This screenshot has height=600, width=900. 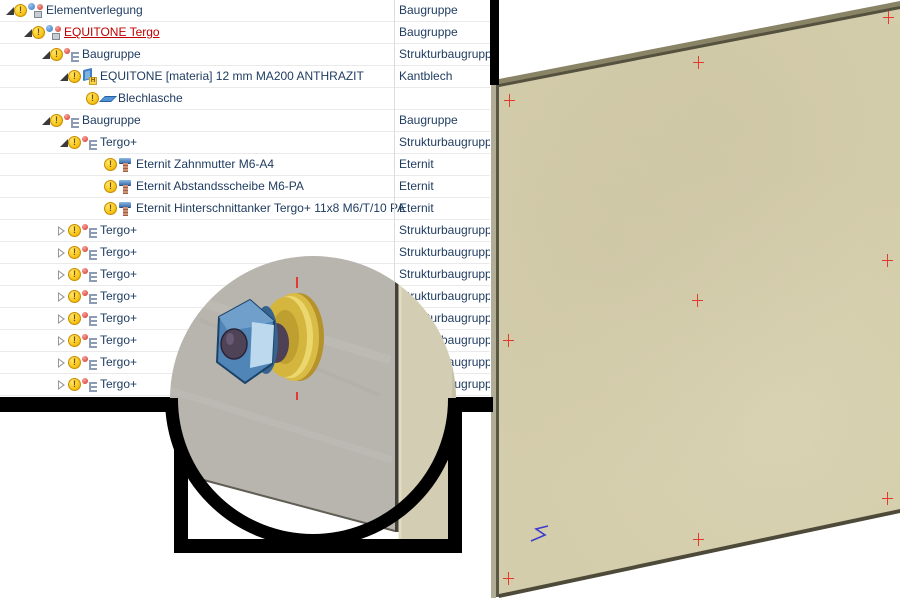 I want to click on tree-row: EQUITONE Tergo Baugruppe, so click(x=245, y=33).